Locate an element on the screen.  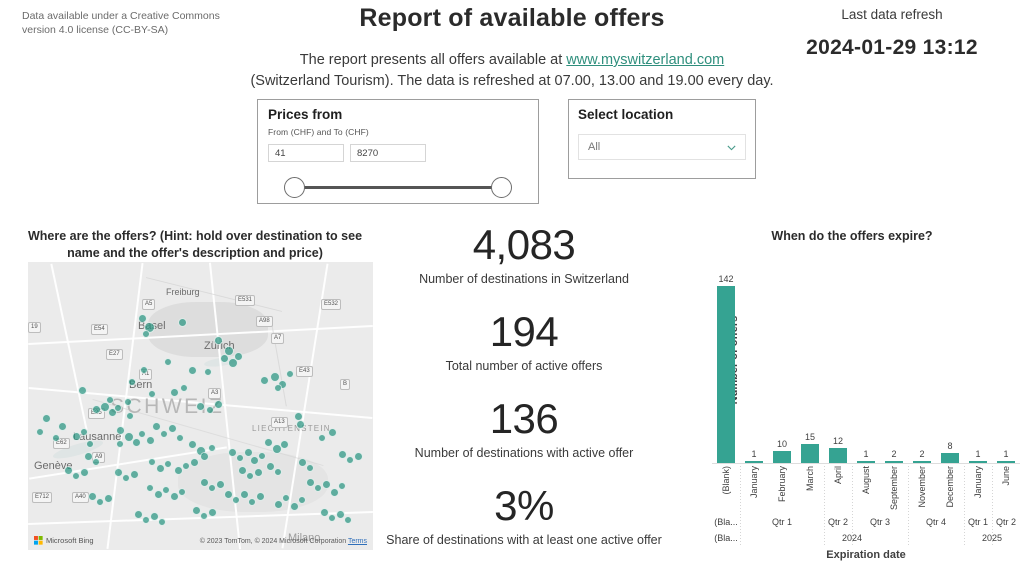
myswitzerland-link: www.myswitzerland.com is located at coordinates (645, 60).